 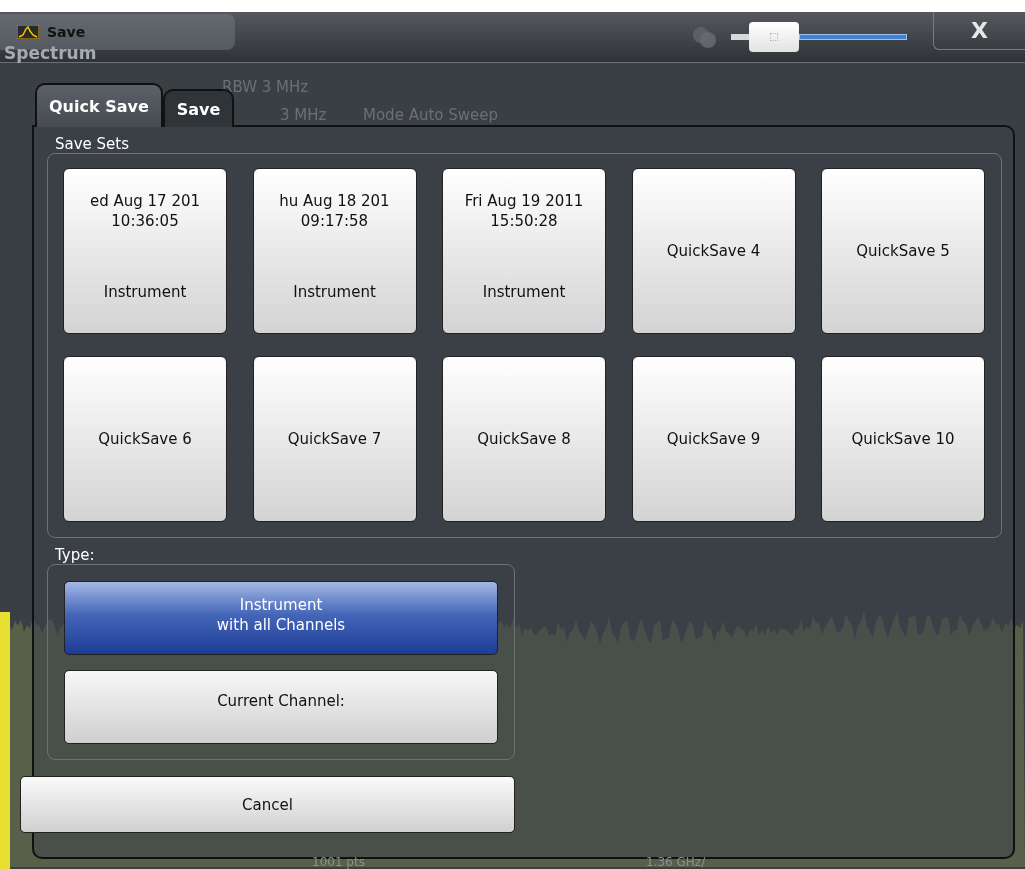 I want to click on save-slot-button: QuickSave 10, so click(x=903, y=439).